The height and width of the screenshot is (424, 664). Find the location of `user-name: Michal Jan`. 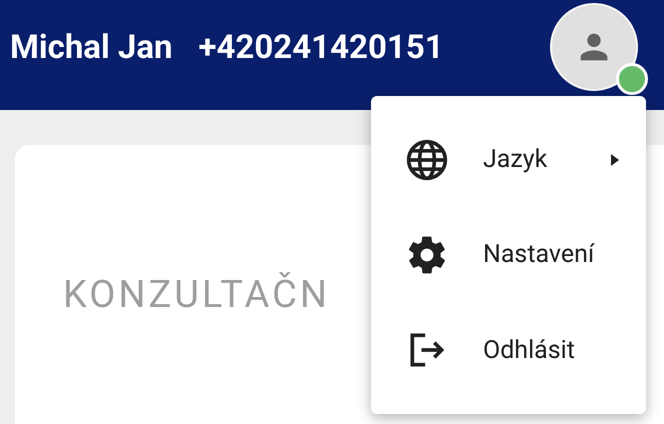

user-name: Michal Jan is located at coordinates (91, 47).